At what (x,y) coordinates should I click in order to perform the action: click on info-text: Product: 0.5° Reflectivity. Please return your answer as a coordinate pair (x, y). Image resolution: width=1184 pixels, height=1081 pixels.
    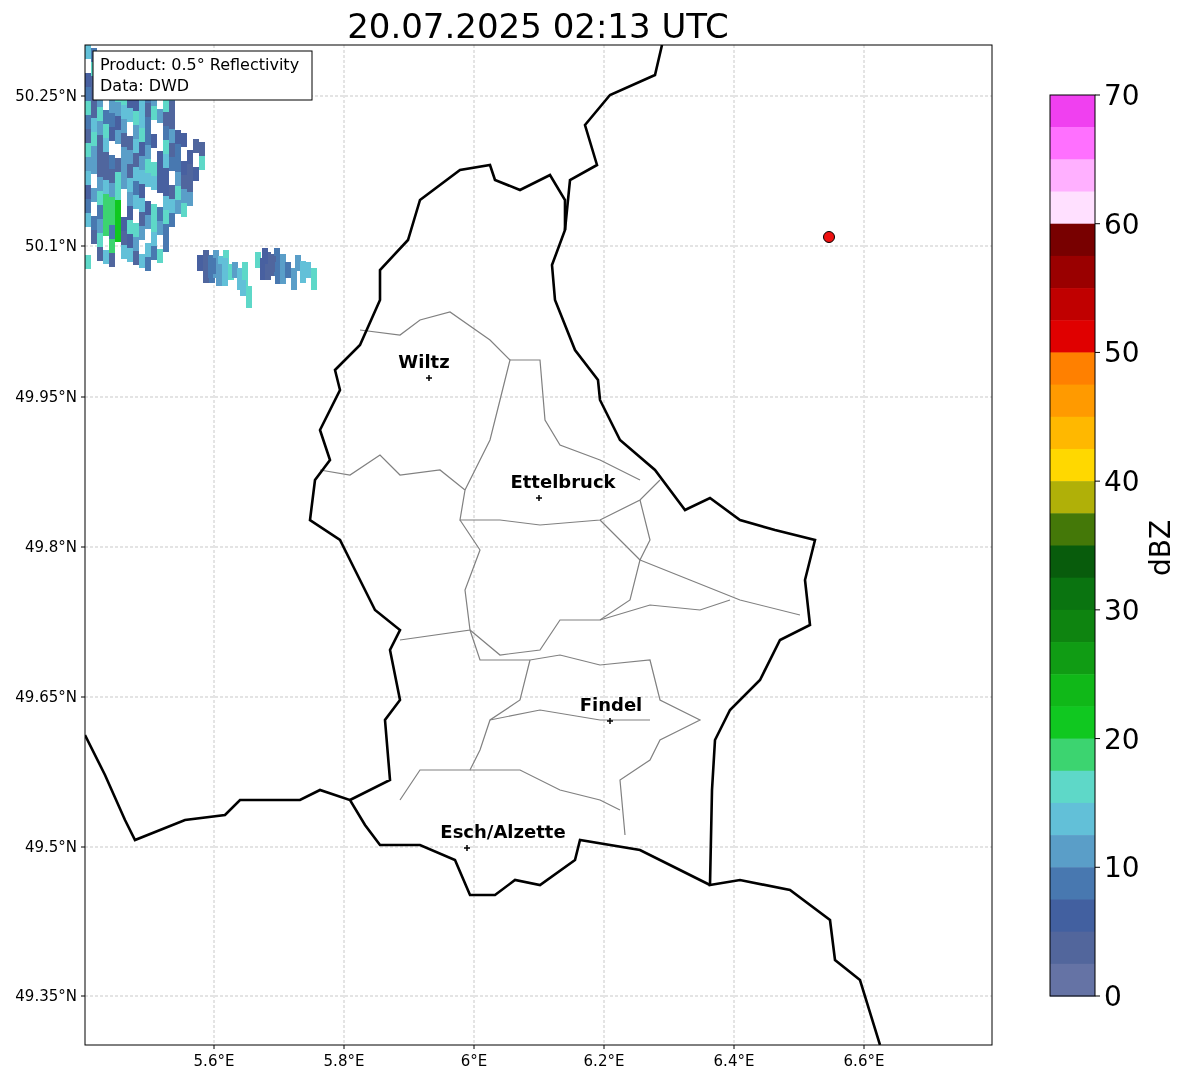
    Looking at the image, I should click on (200, 64).